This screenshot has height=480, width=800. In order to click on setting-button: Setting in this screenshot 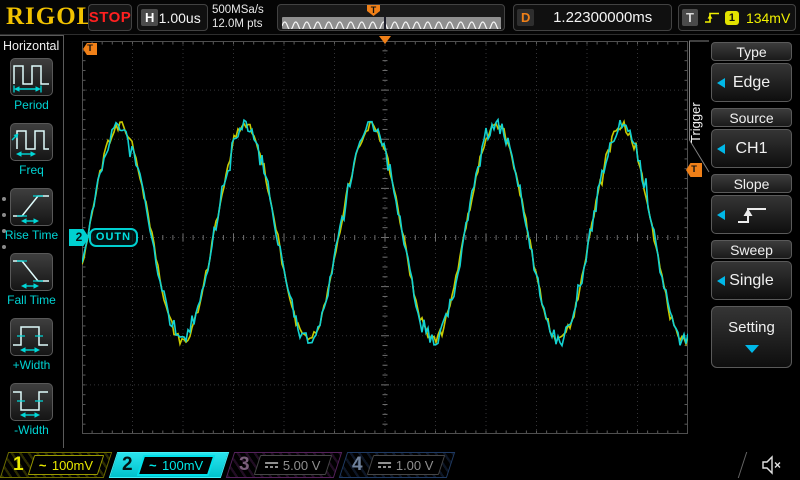, I will do `click(751, 337)`.